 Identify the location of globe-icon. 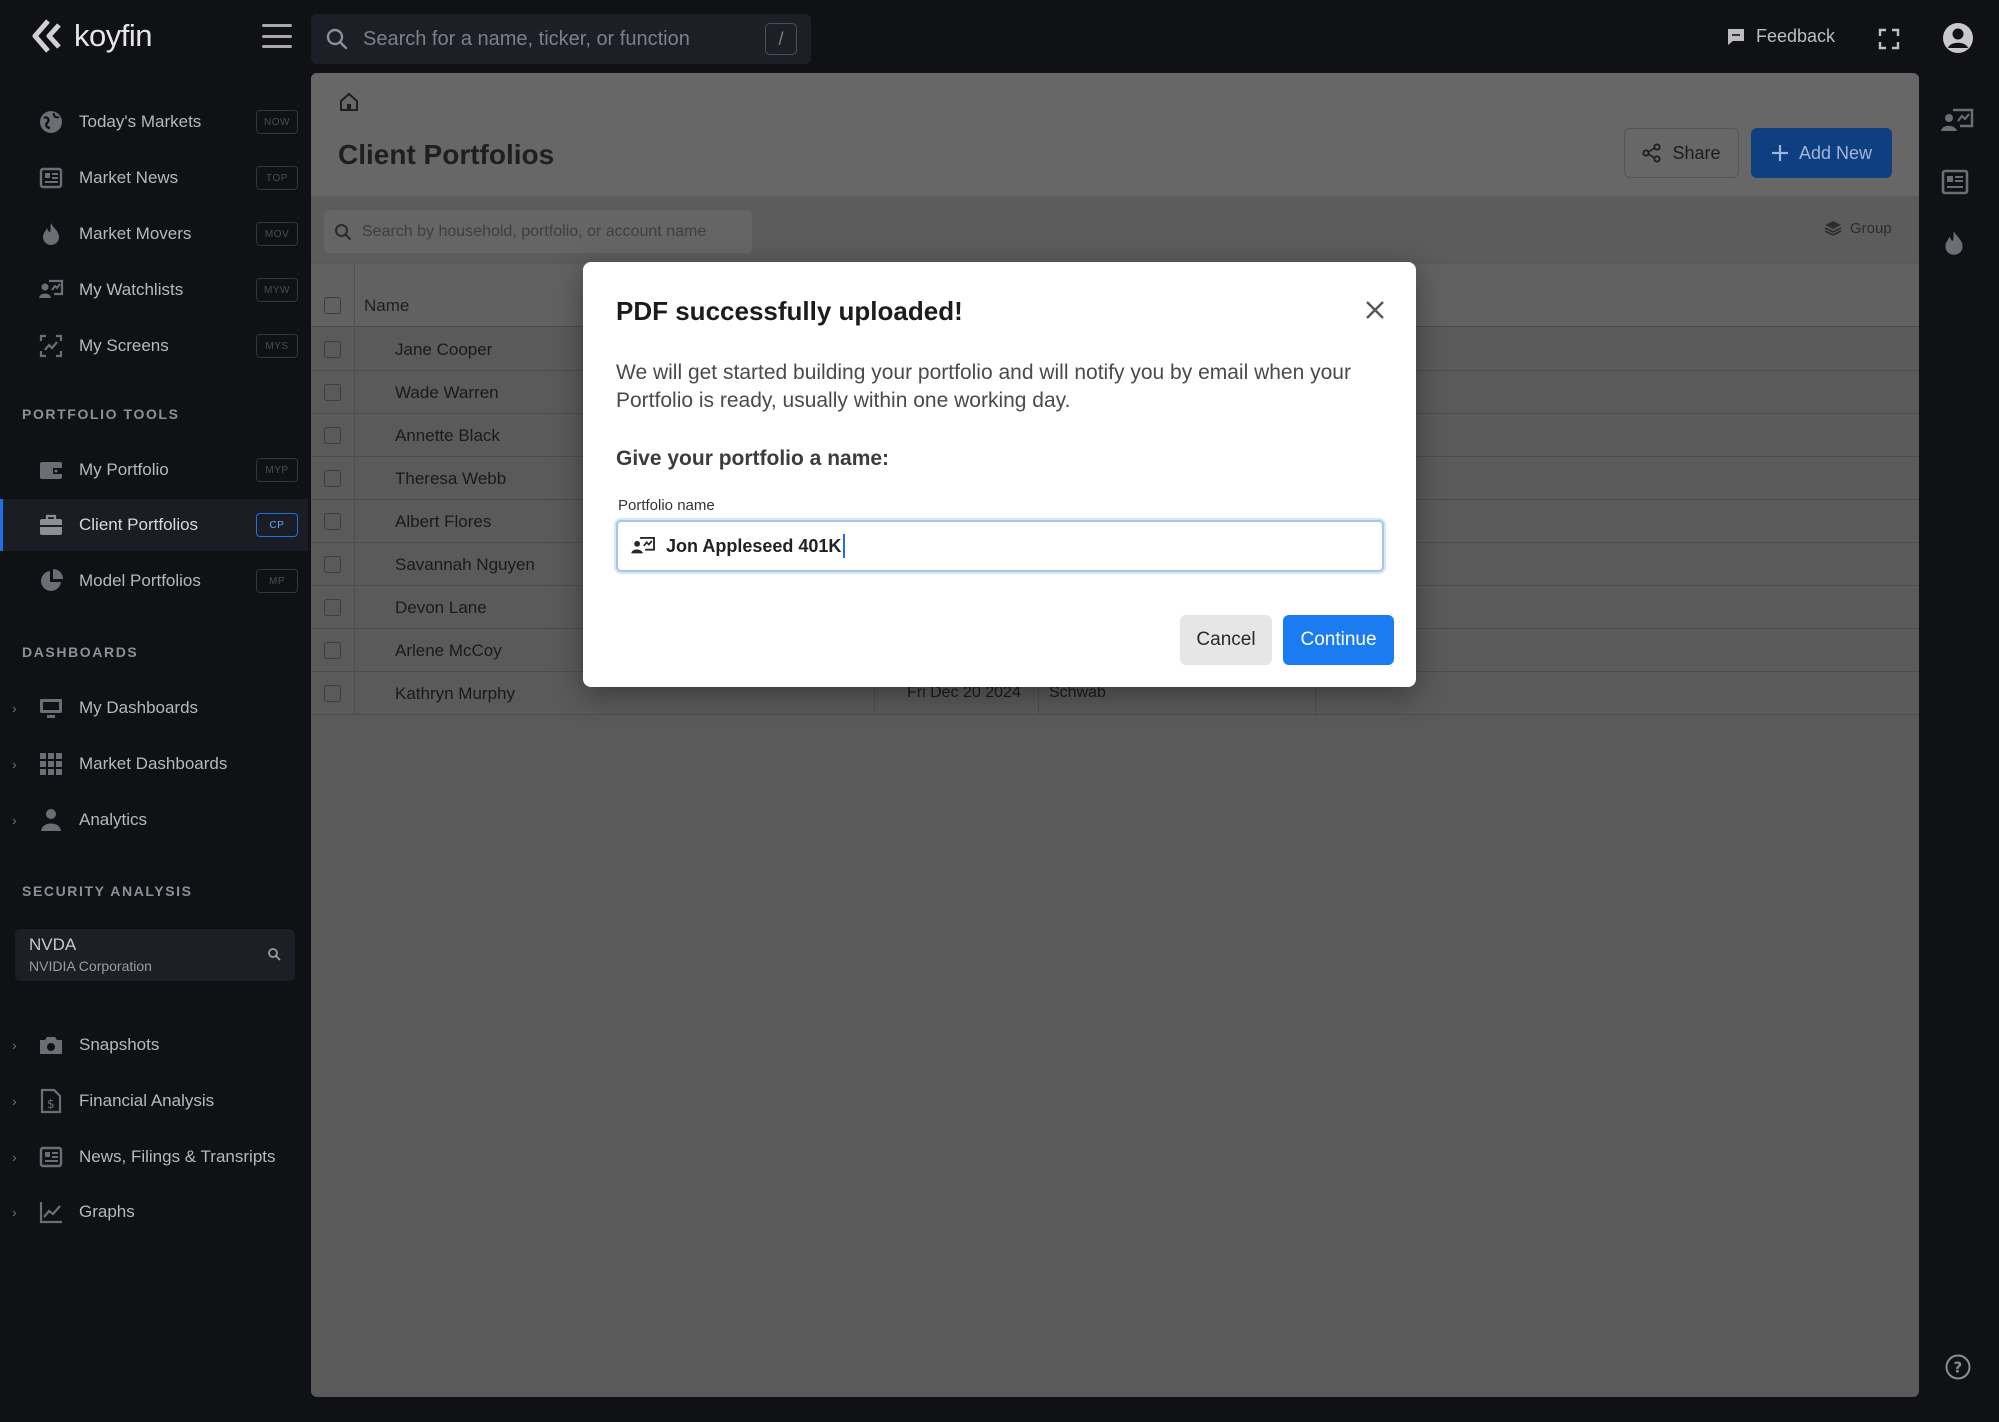
(51, 122).